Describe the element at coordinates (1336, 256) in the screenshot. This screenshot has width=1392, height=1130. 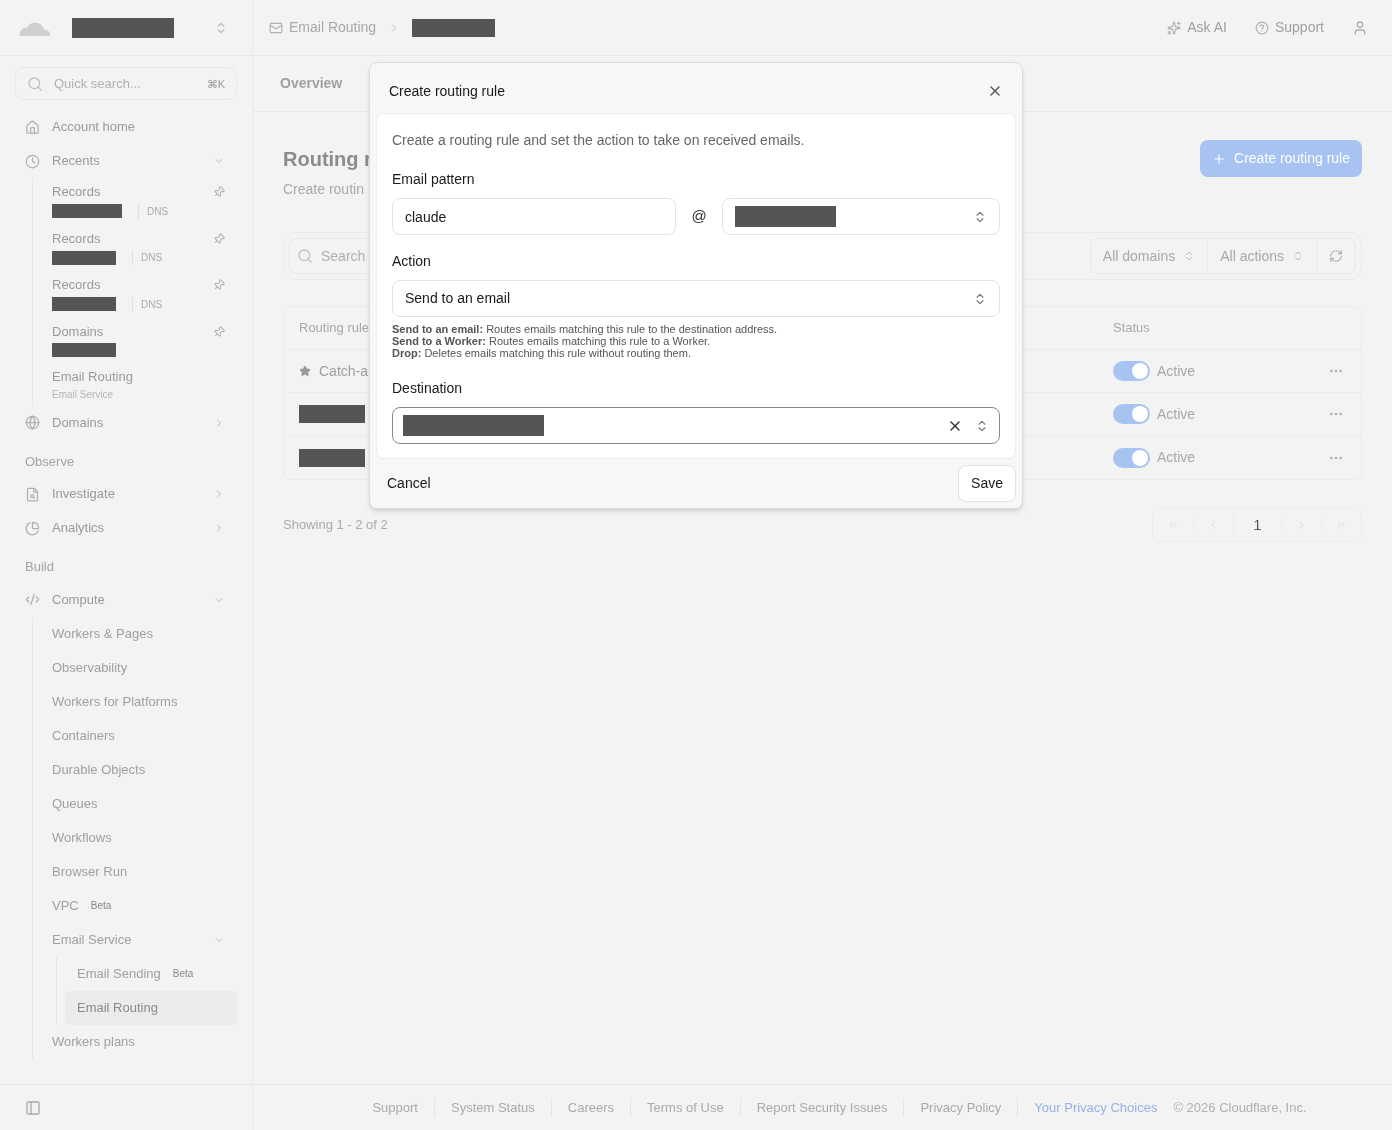
I see `refresh-icon` at that location.